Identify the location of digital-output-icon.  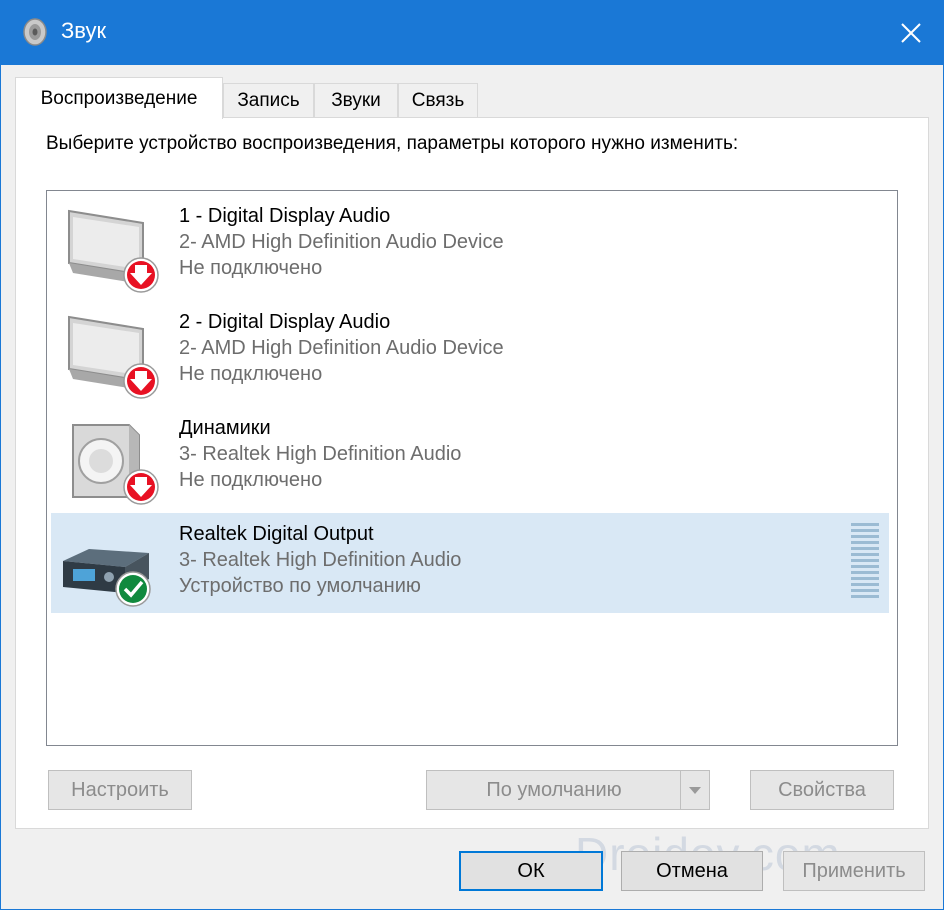
(107, 578).